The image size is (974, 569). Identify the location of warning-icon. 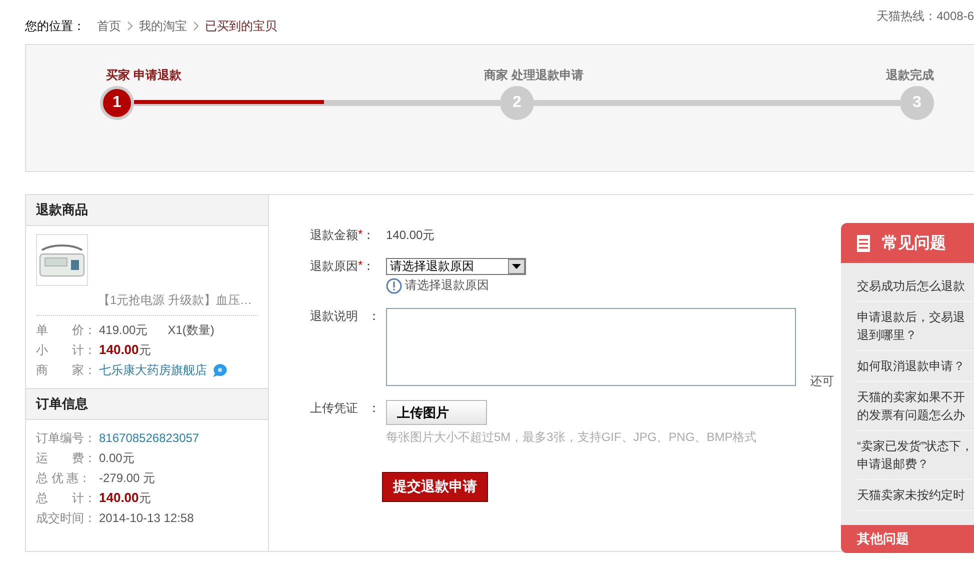
(394, 286).